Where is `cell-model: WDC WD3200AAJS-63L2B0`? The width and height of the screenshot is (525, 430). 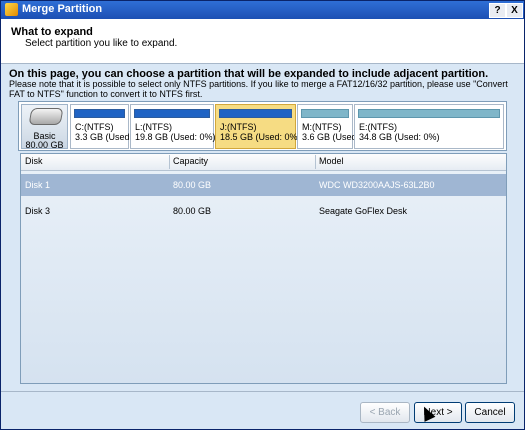
cell-model: WDC WD3200AAJS-63L2B0 is located at coordinates (377, 185).